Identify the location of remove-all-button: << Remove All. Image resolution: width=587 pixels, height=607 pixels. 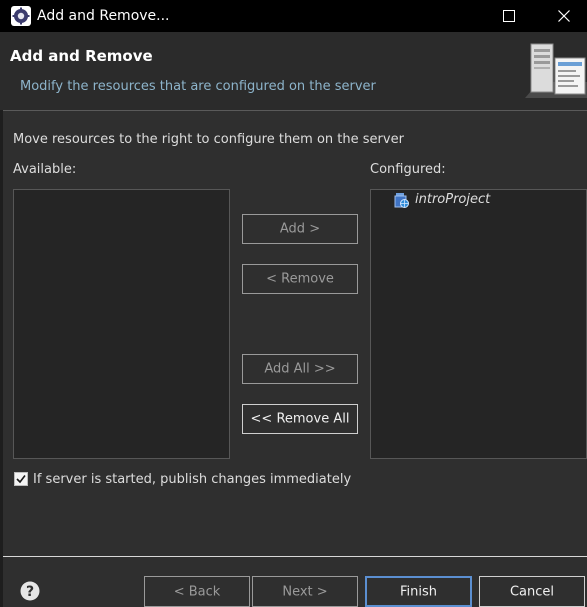
(300, 419).